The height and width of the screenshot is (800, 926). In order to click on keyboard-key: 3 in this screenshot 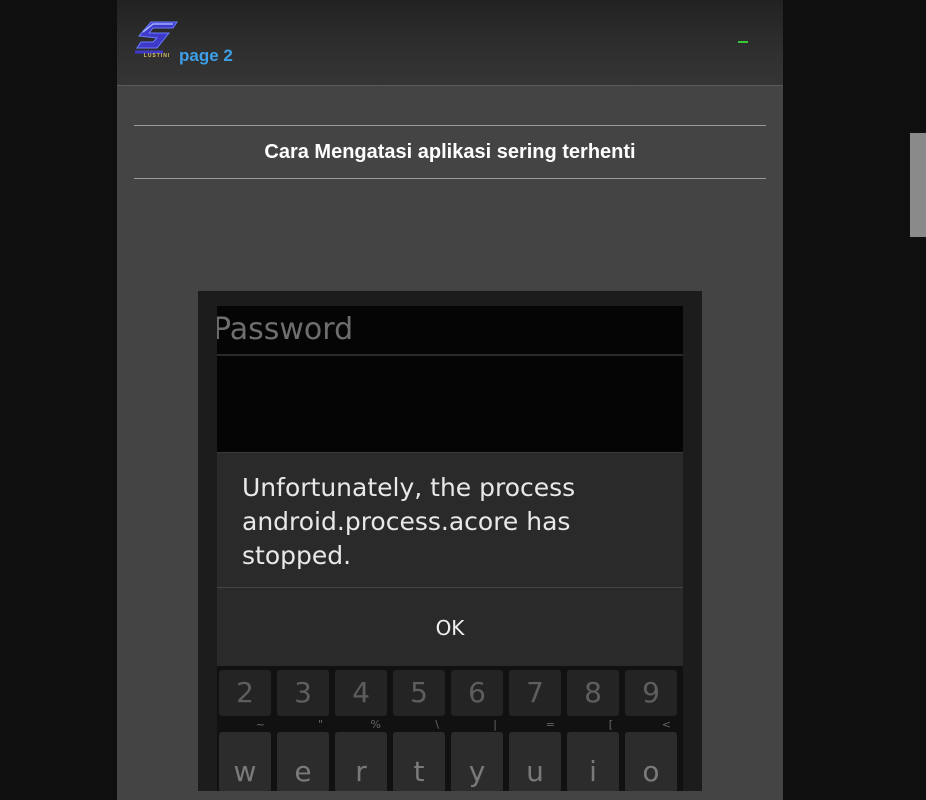, I will do `click(303, 693)`.